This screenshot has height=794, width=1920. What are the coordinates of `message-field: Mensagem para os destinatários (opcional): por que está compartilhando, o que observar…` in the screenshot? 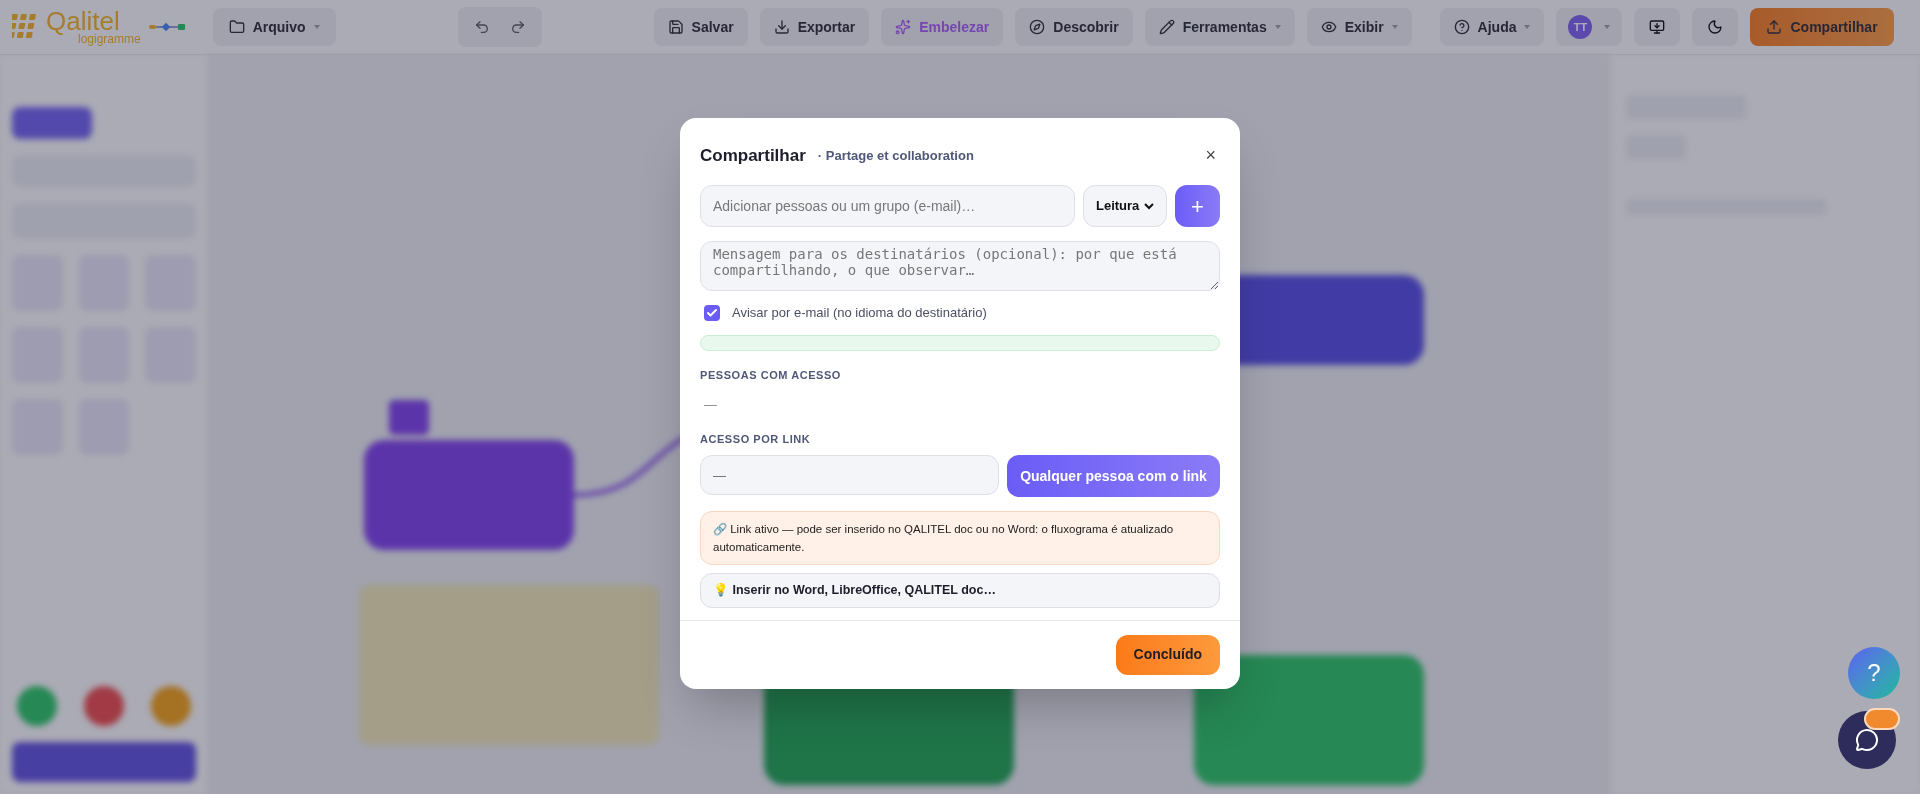 It's located at (960, 266).